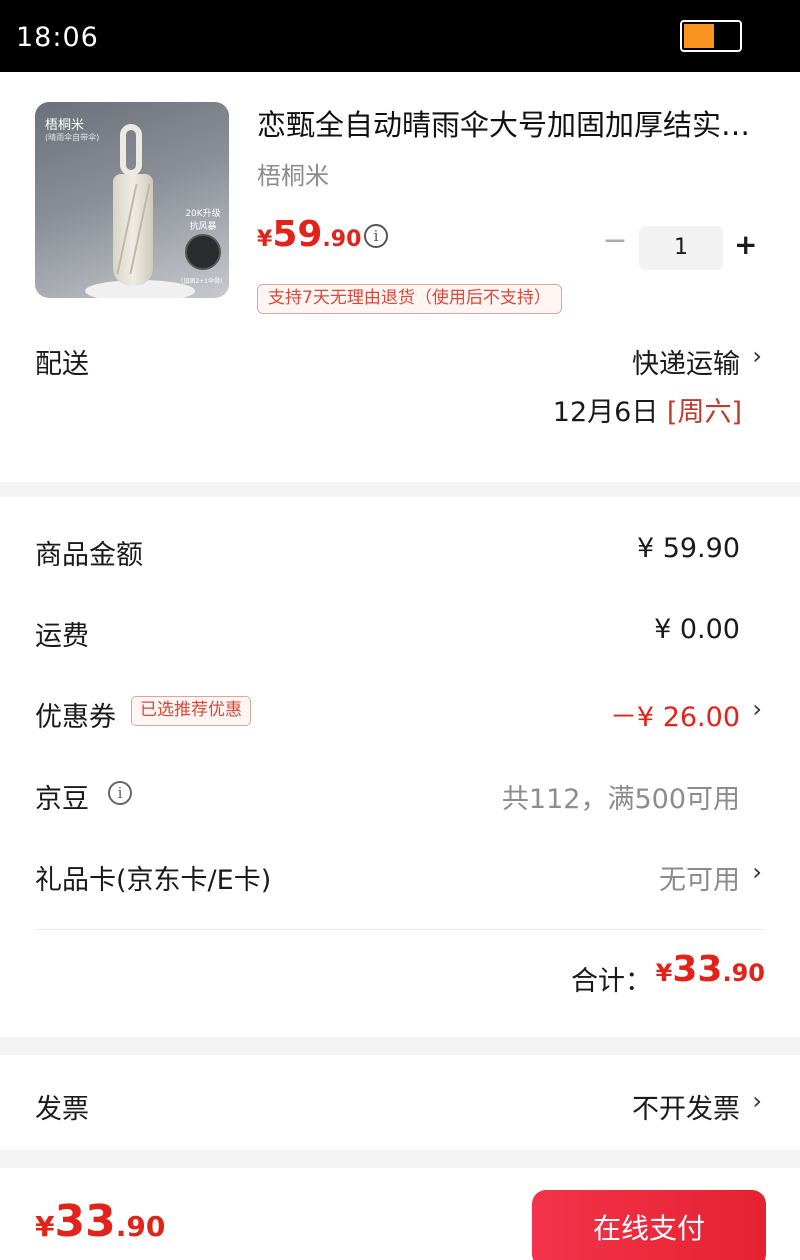 The height and width of the screenshot is (1260, 800). What do you see at coordinates (65, 125) in the screenshot?
I see `image-brand-text: 梧桐米` at bounding box center [65, 125].